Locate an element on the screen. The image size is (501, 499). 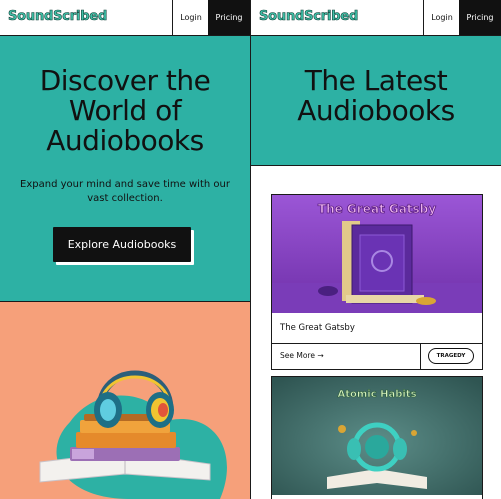
great-gatsby-cover: The Great Gatsby is located at coordinates (377, 254).